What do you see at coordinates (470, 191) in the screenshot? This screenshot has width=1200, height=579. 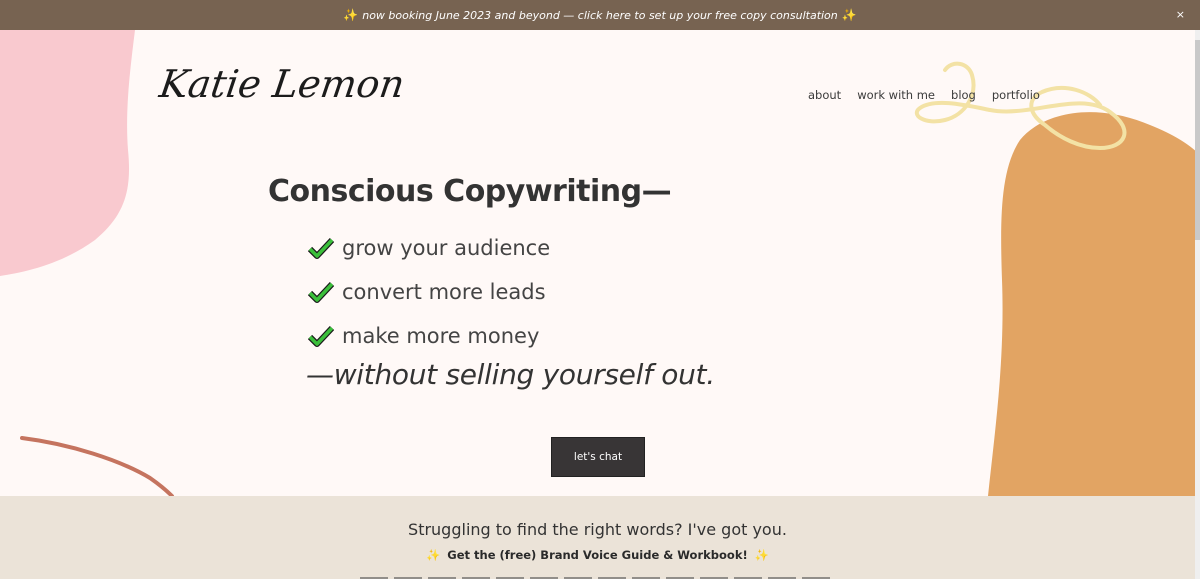 I see `hero-headline: Conscious Copywriting—` at bounding box center [470, 191].